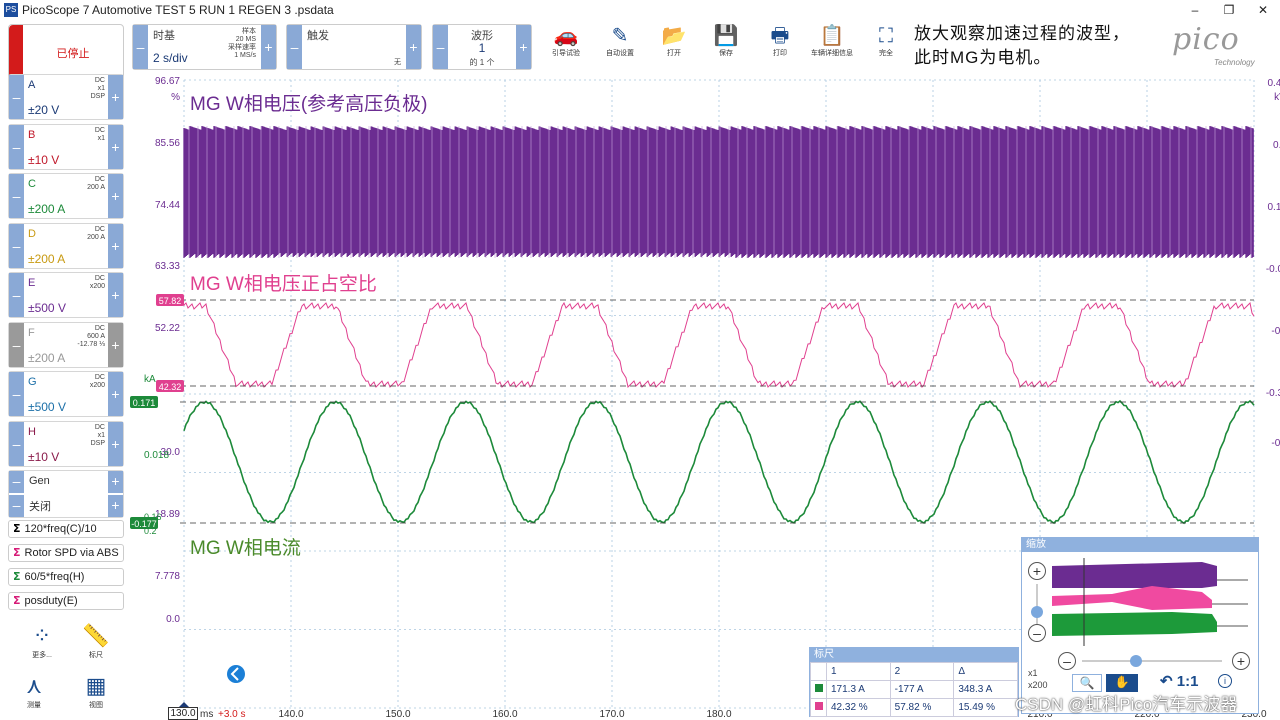 The image size is (1280, 720). Describe the element at coordinates (566, 47) in the screenshot. I see `guided-test-button: 🚗 引导试验` at that location.